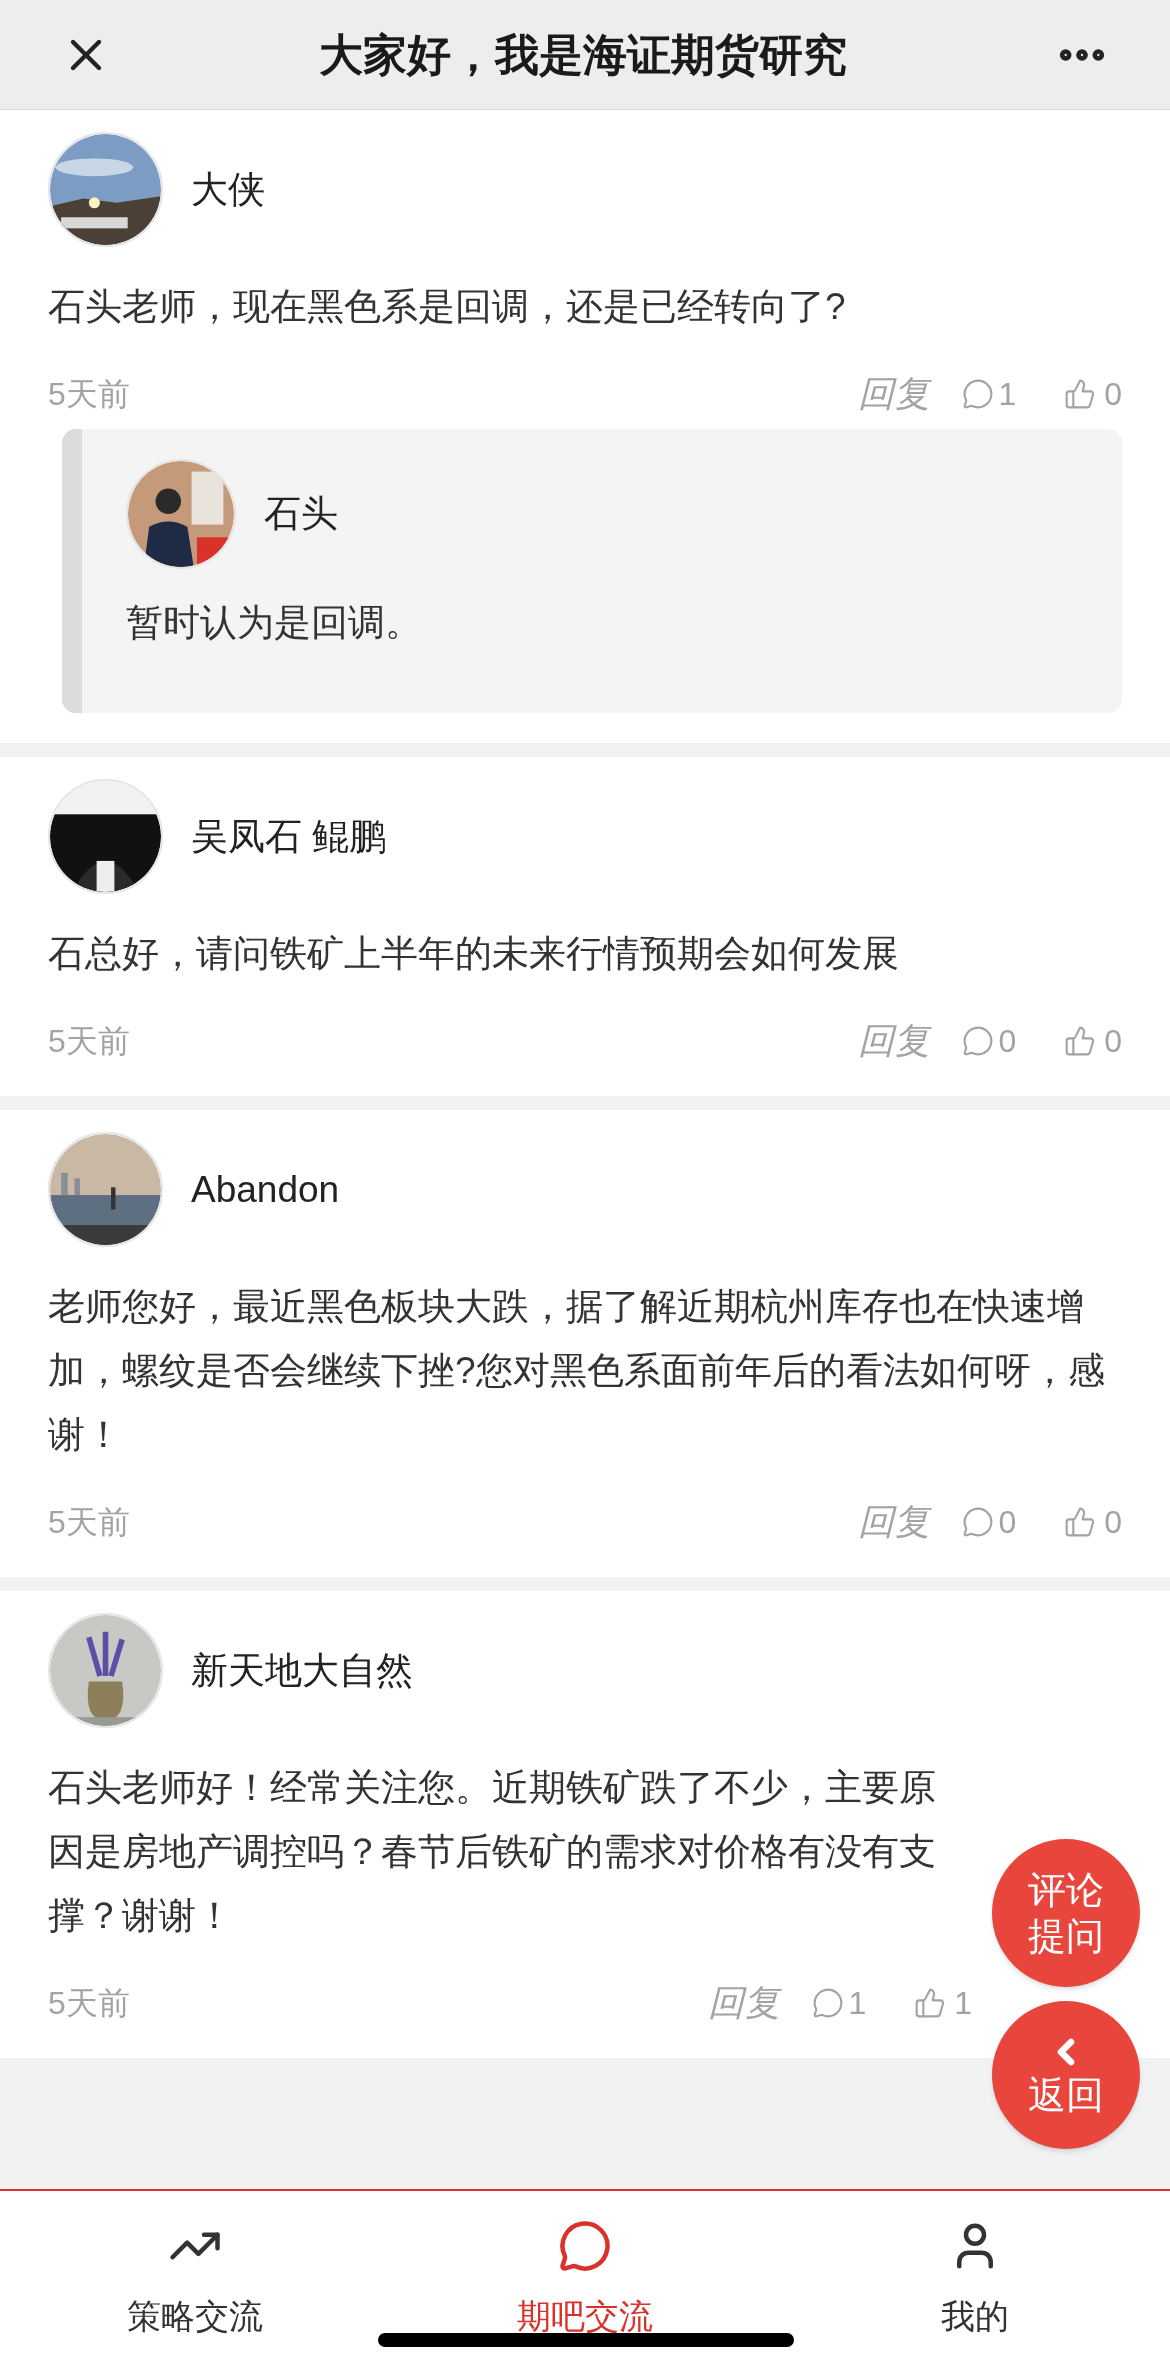  I want to click on back-button: 返回, so click(1066, 2075).